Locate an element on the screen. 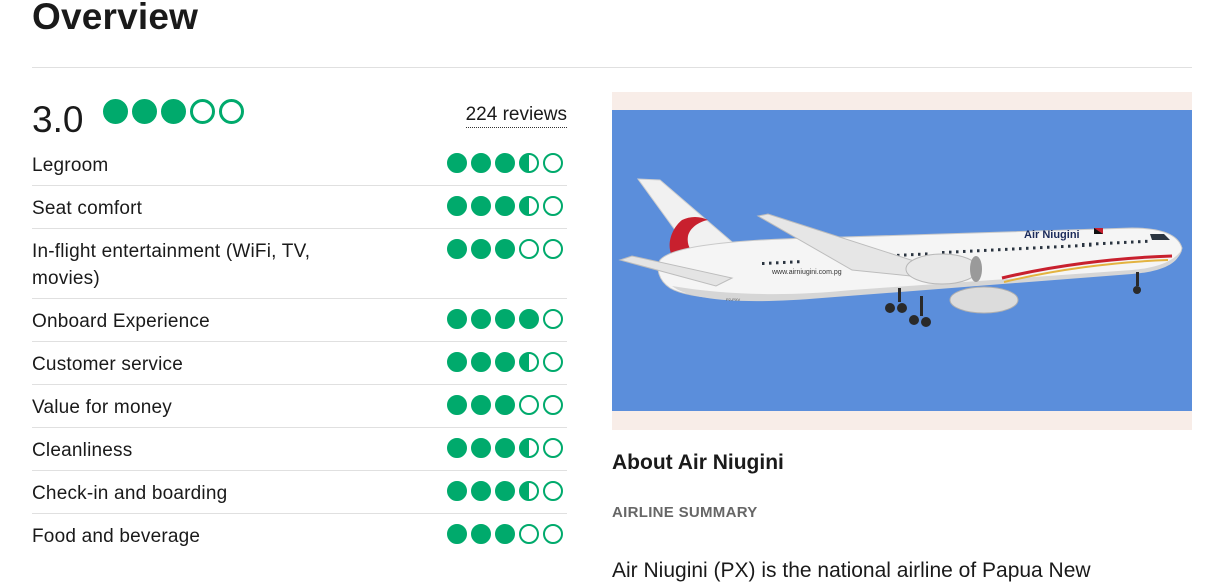  category-rating-row: Value for money is located at coordinates (299, 406).